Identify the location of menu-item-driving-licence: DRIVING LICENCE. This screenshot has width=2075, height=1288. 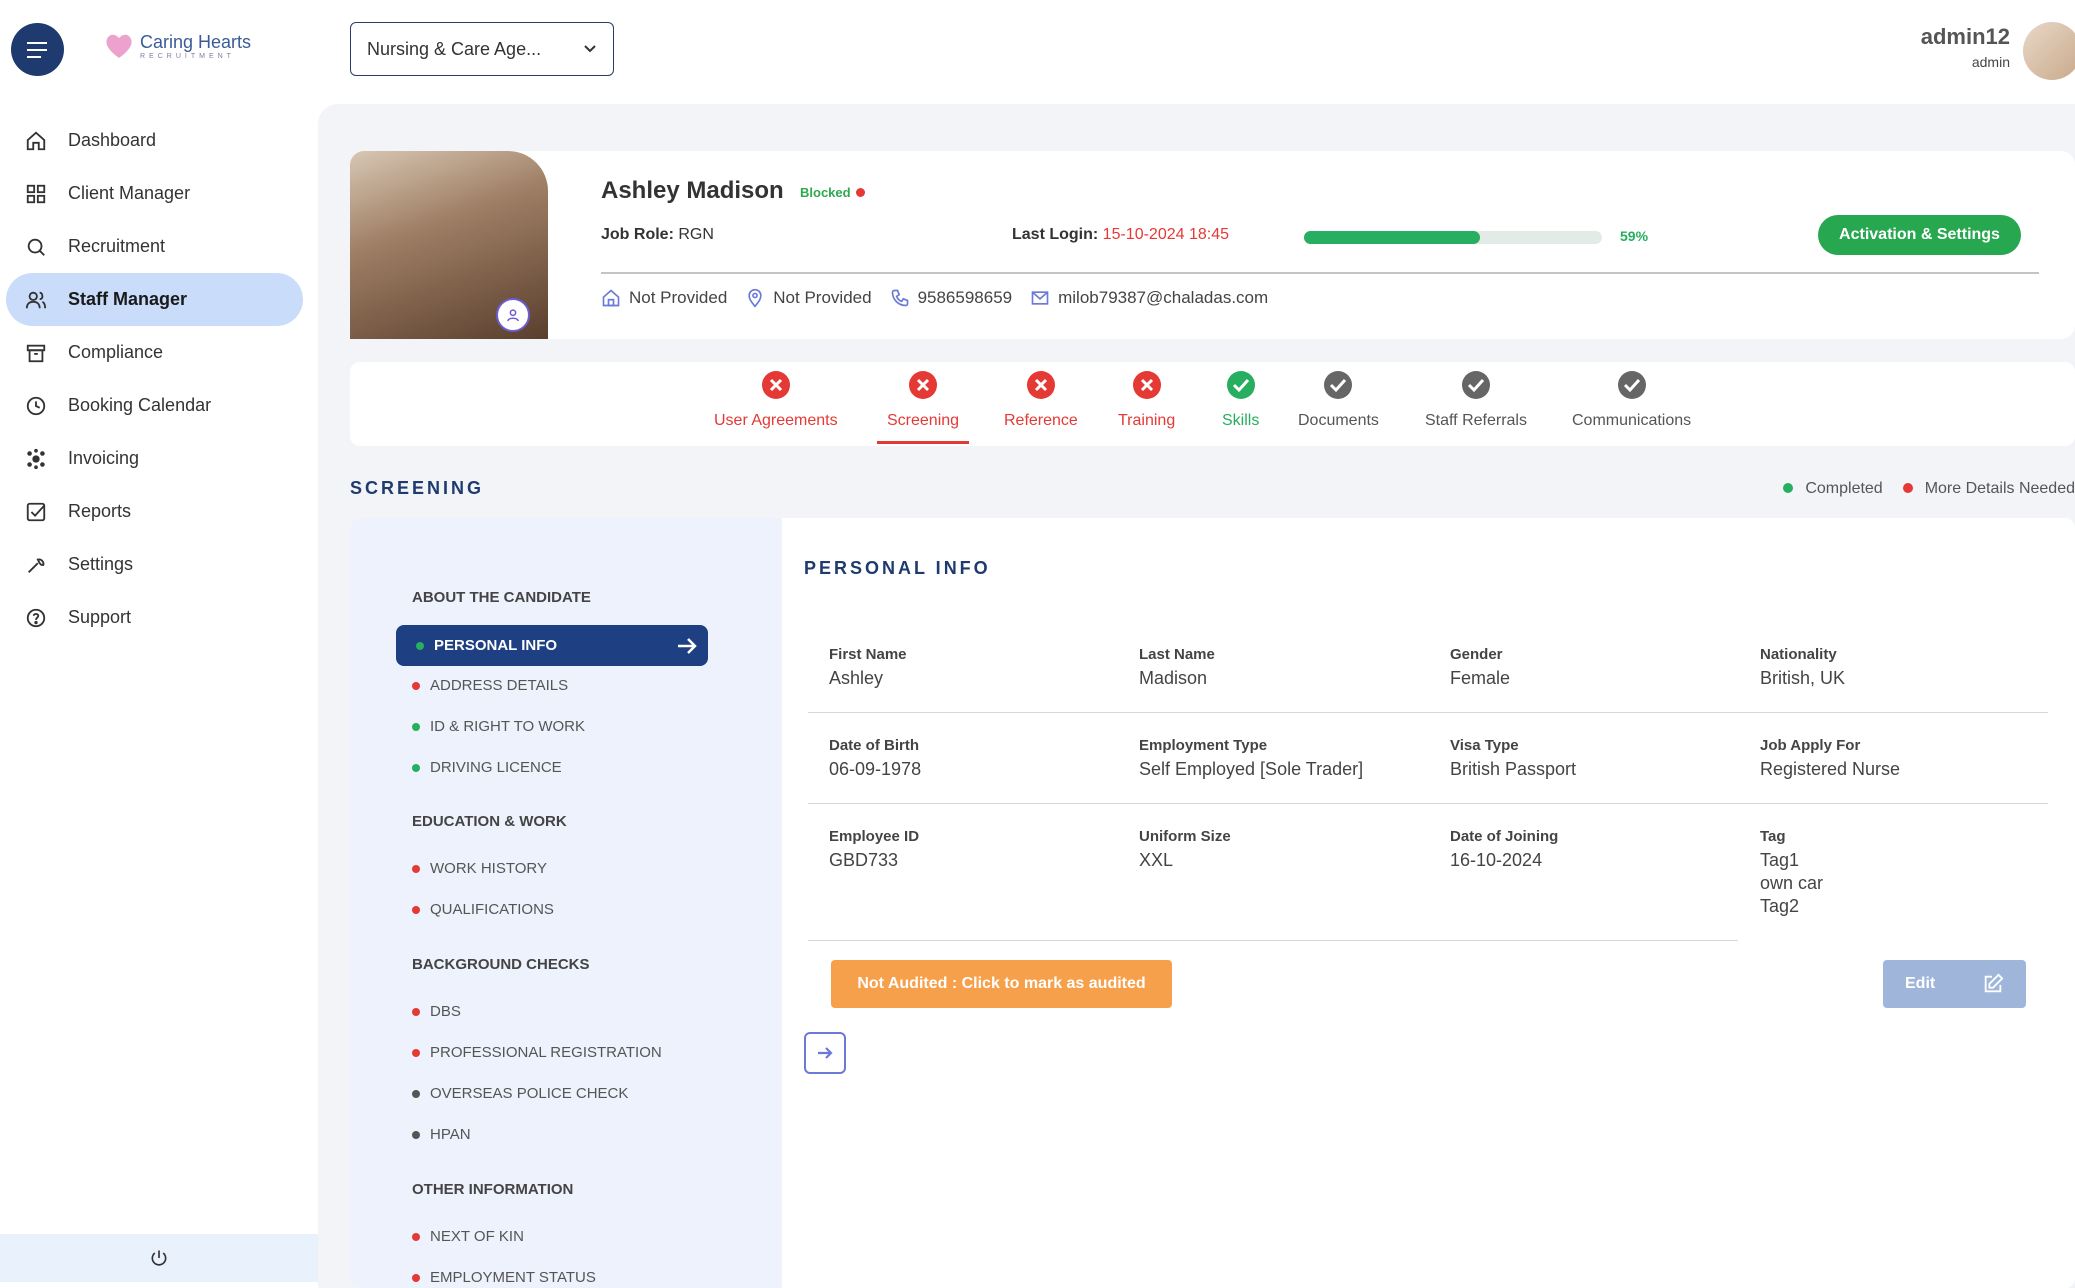
(487, 767).